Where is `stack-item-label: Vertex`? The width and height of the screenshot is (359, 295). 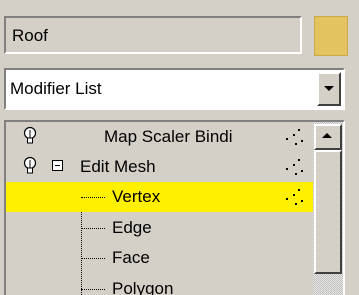 stack-item-label: Vertex is located at coordinates (136, 196).